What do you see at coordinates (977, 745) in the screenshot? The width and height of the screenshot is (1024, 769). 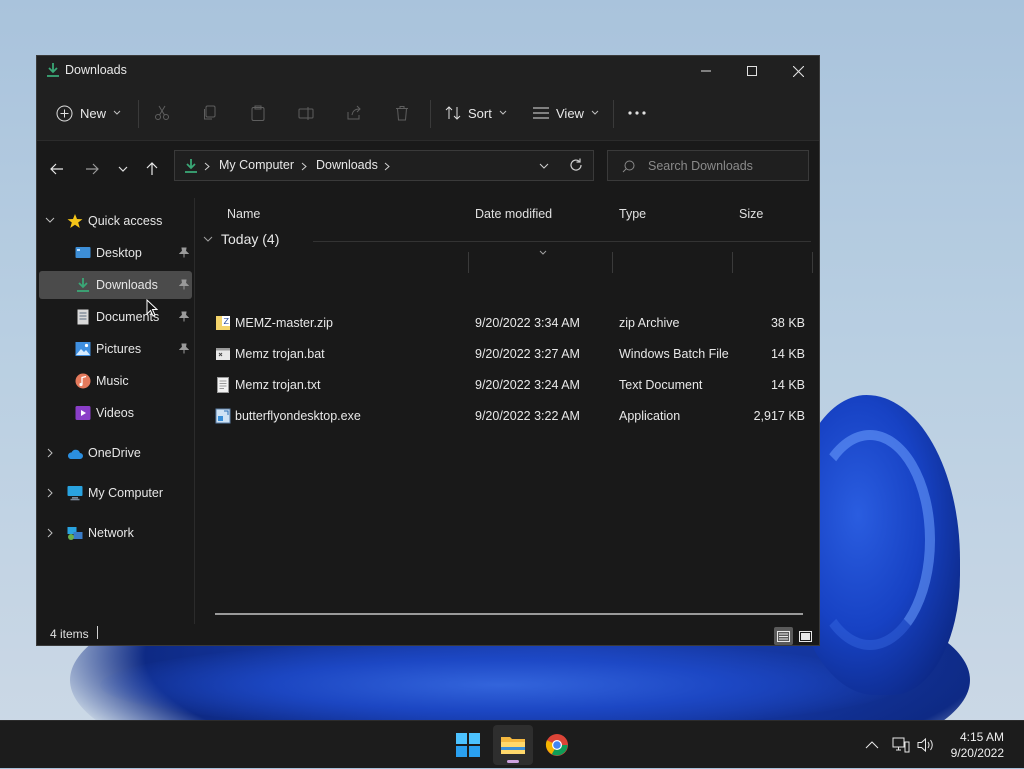 I see `system-clock: 4:15 AM 9/20/2022` at bounding box center [977, 745].